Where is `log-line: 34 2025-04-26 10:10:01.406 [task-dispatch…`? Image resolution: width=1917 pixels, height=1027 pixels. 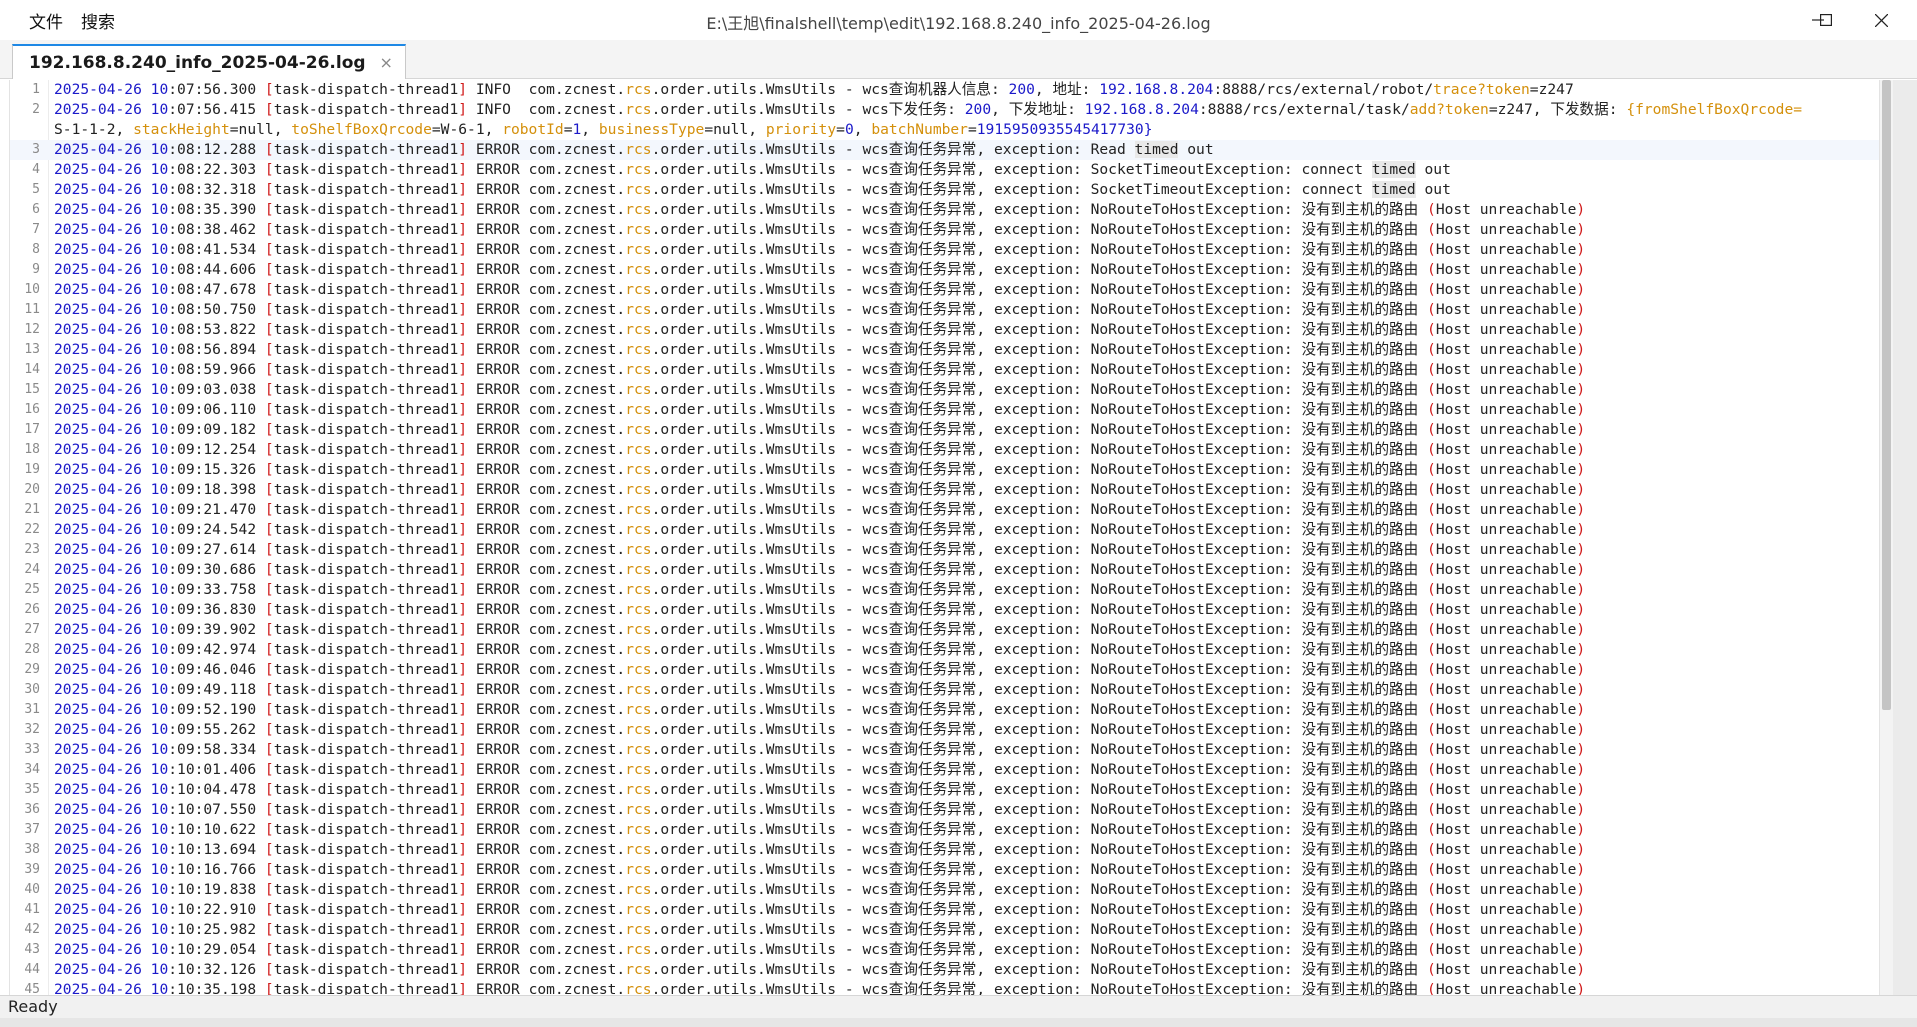
log-line: 34 2025-04-26 10:10:01.406 [task-dispatch… is located at coordinates (945, 770).